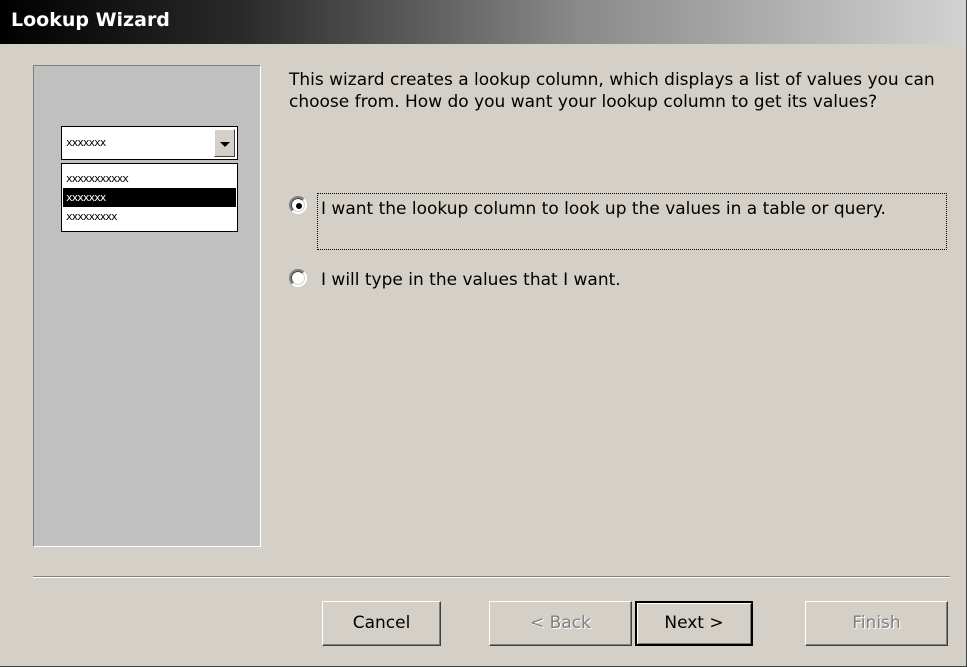 The width and height of the screenshot is (967, 667). What do you see at coordinates (491, 577) in the screenshot?
I see `separator` at bounding box center [491, 577].